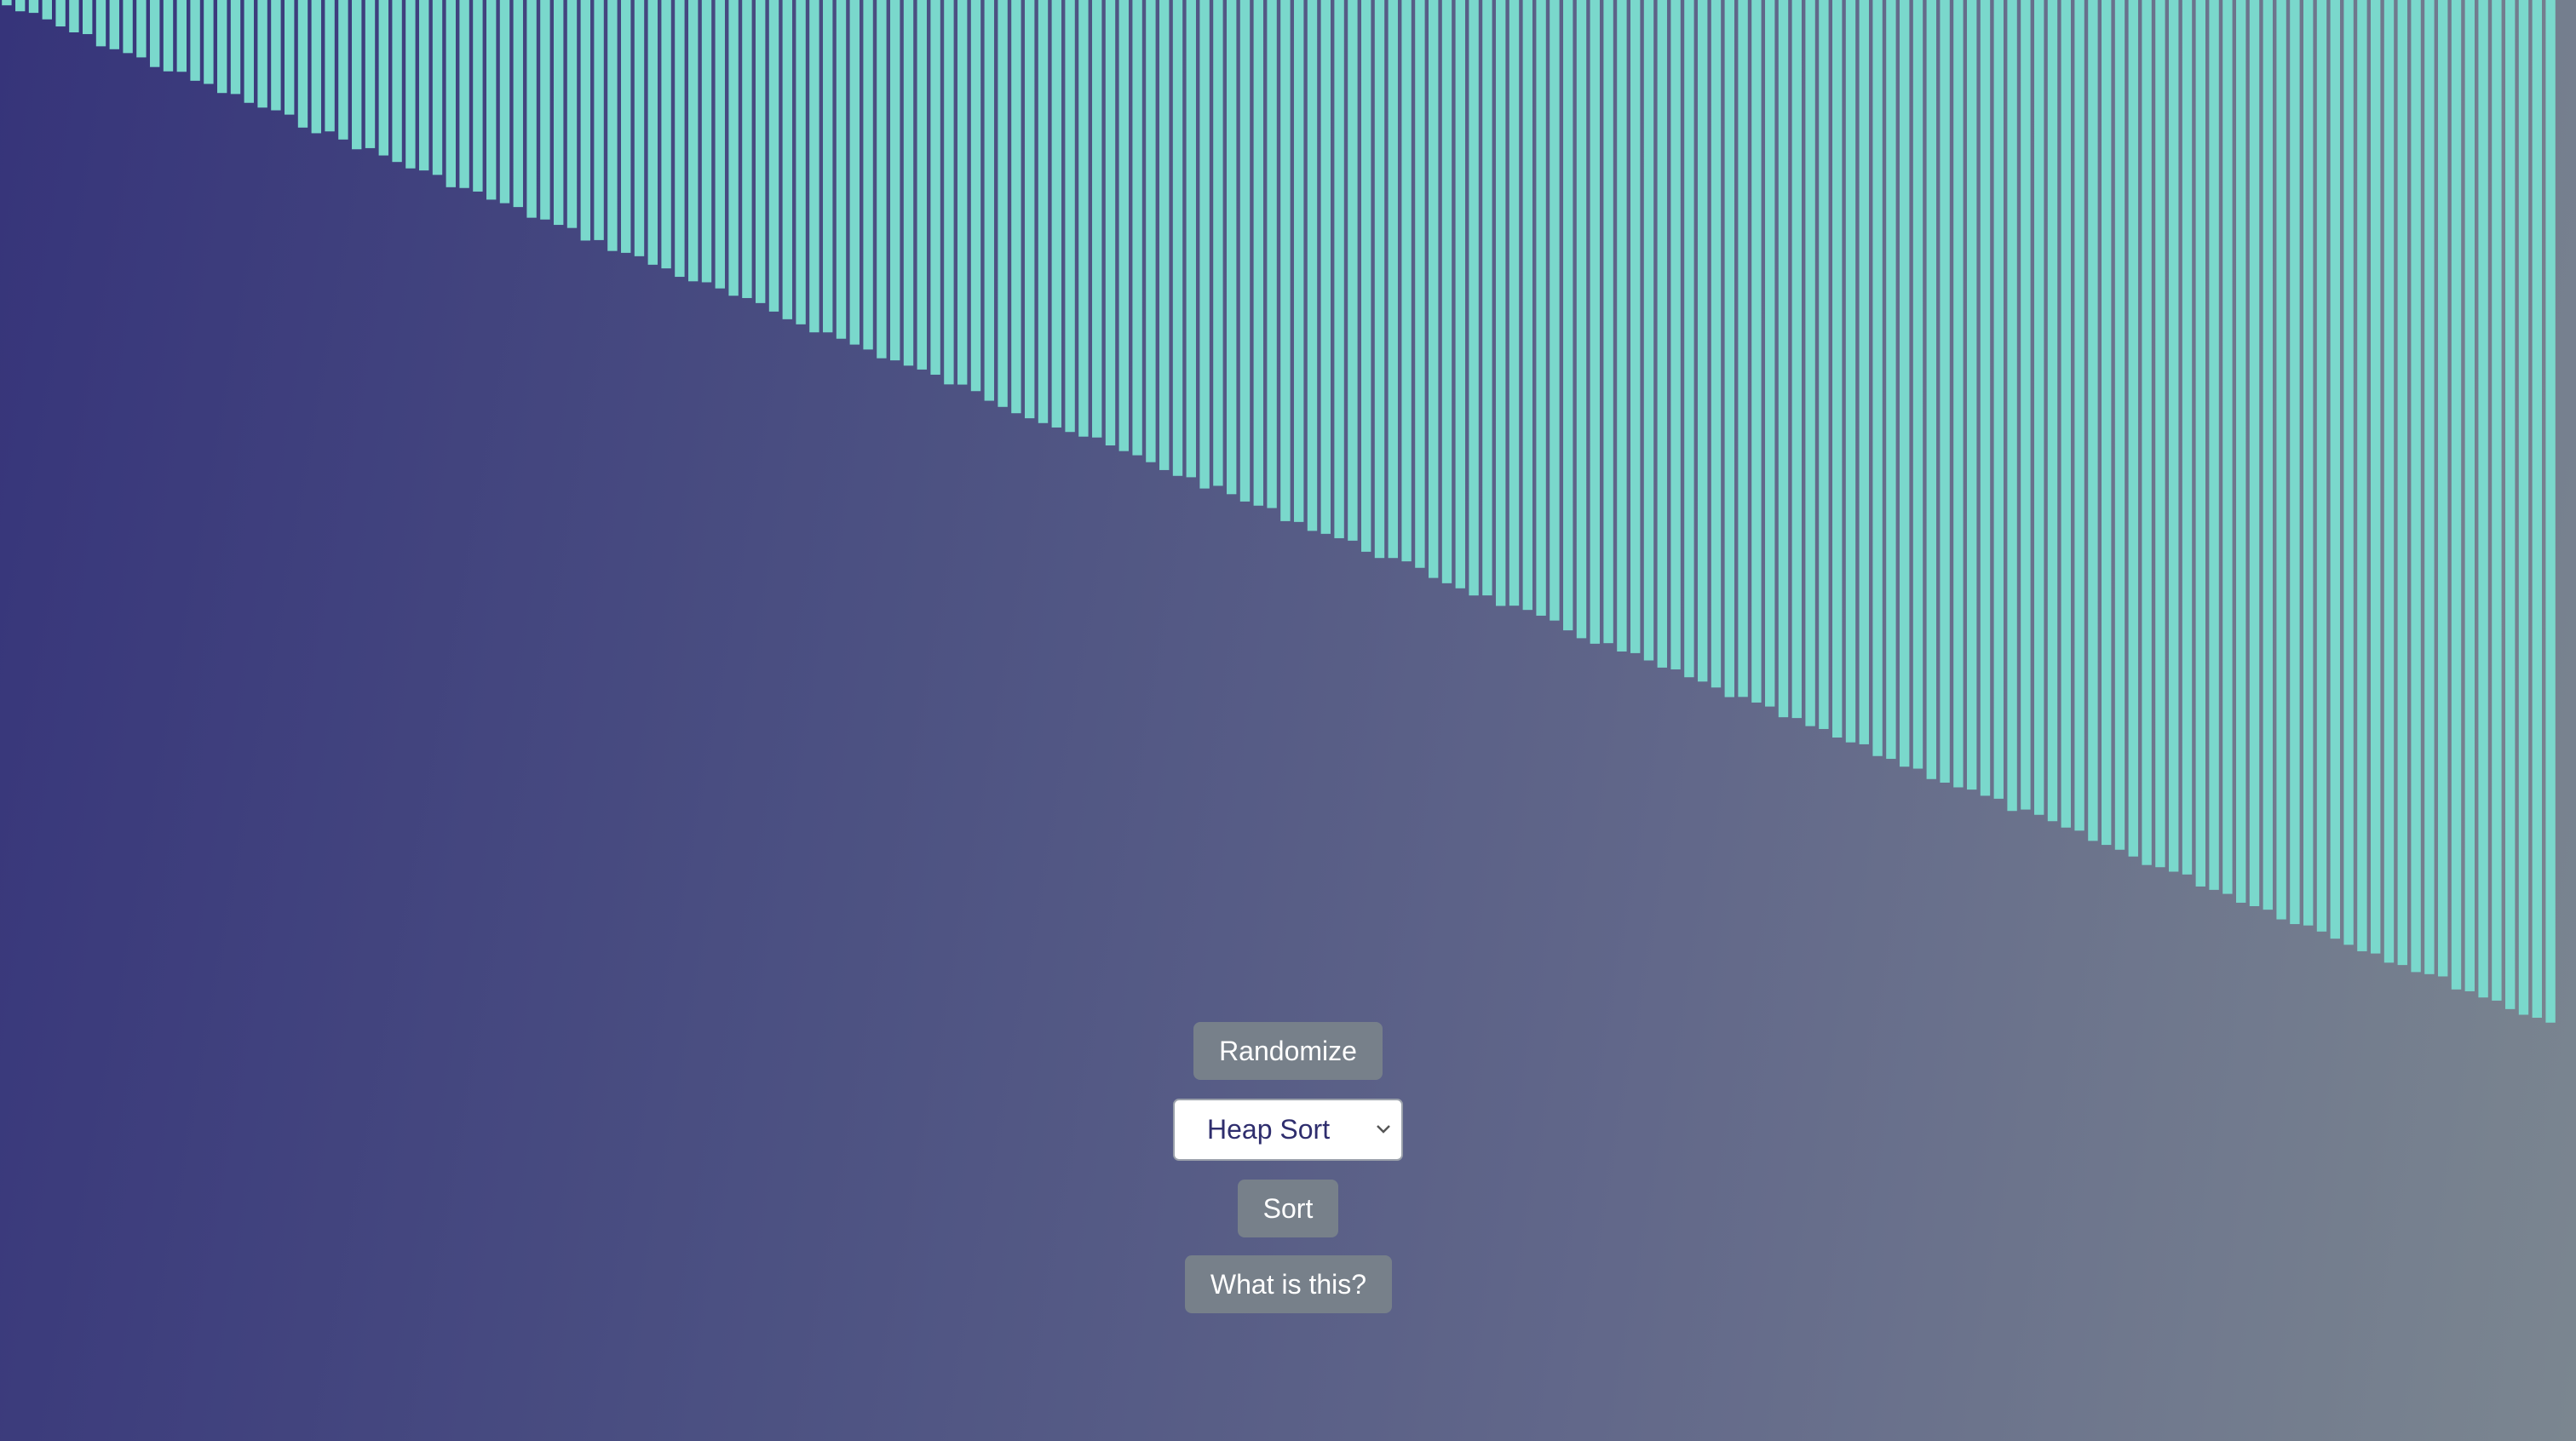  What do you see at coordinates (1288, 1284) in the screenshot?
I see `what-is-this-button: What is this?` at bounding box center [1288, 1284].